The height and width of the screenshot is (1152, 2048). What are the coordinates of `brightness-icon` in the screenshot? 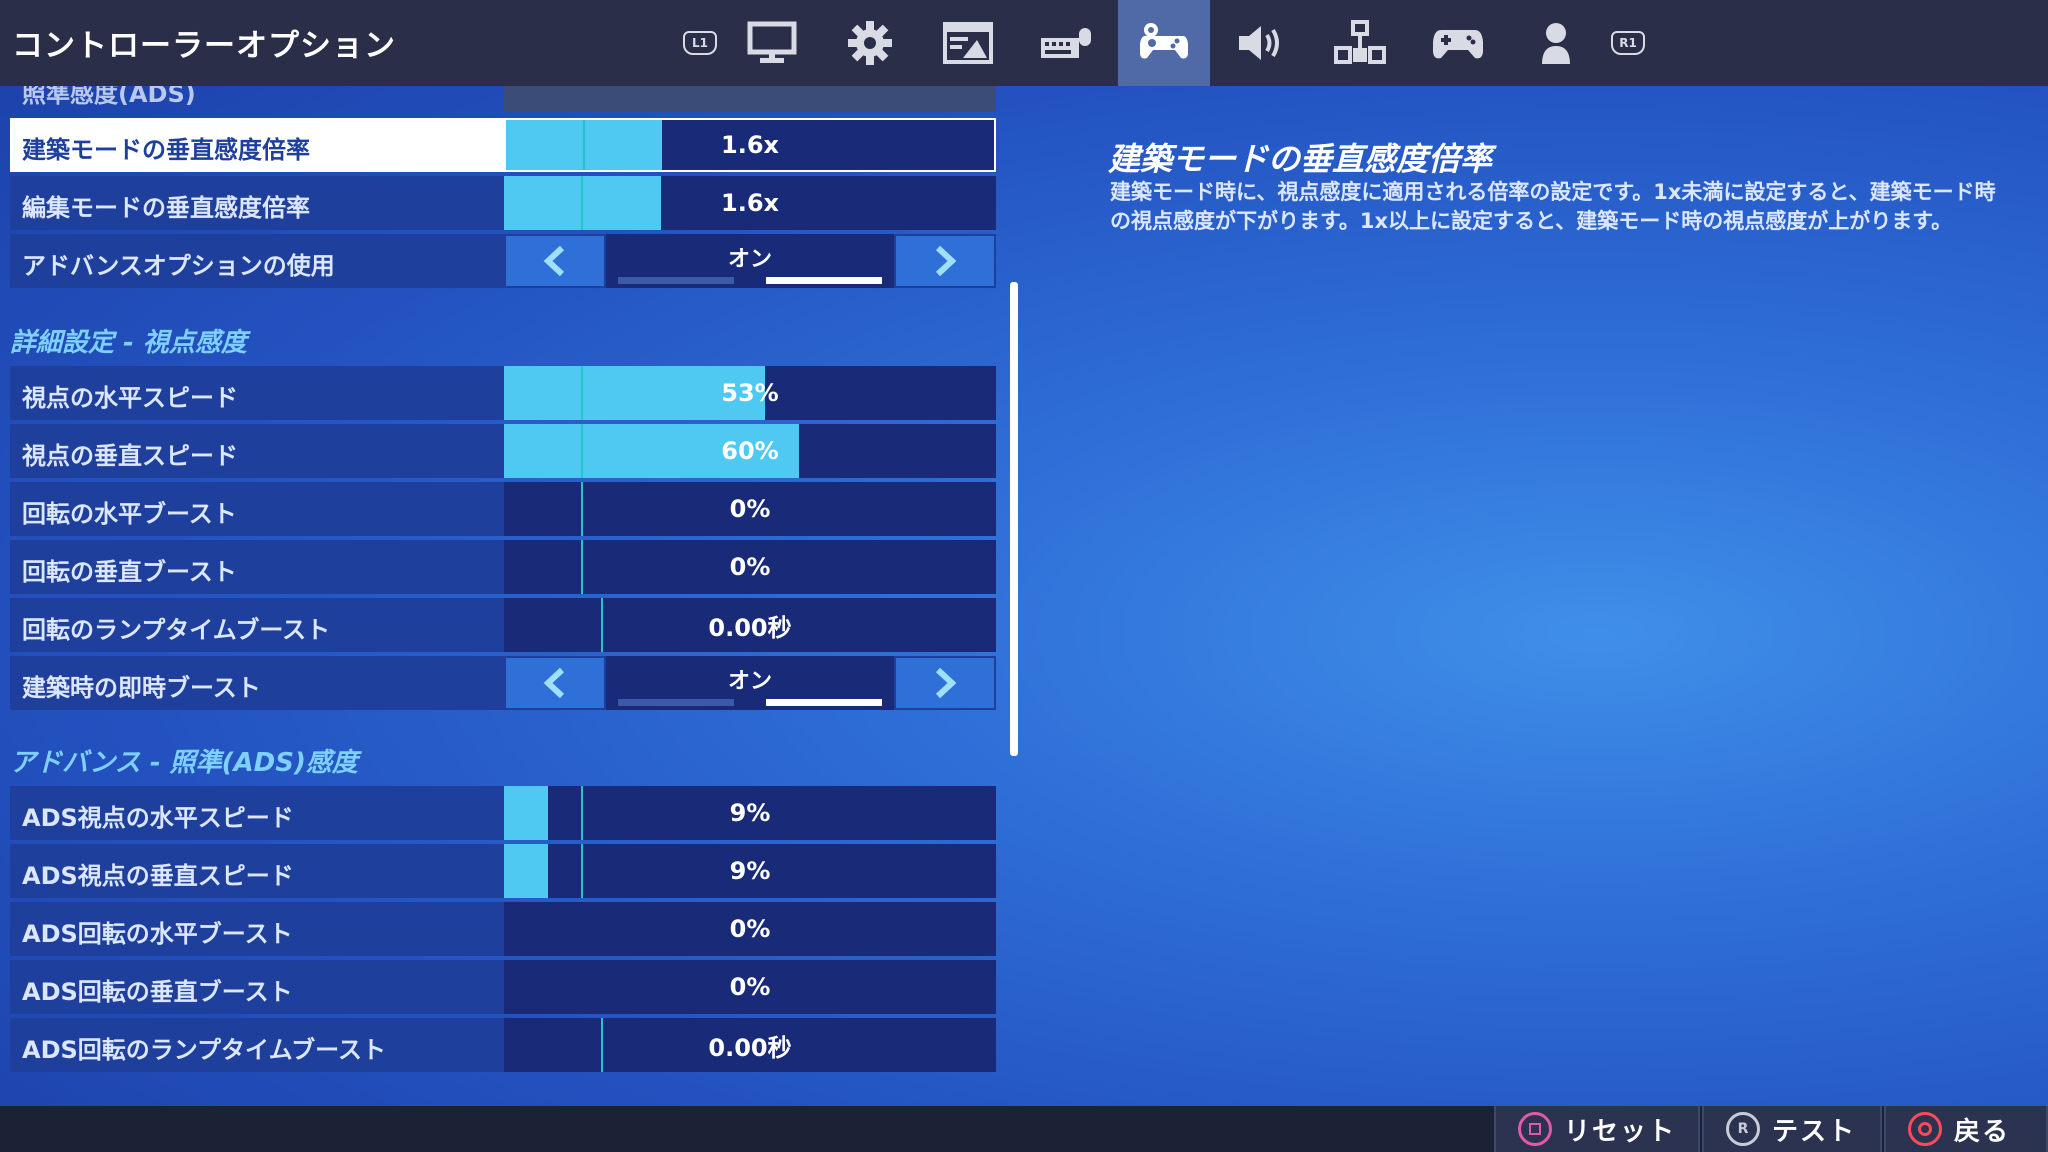 It's located at (968, 43).